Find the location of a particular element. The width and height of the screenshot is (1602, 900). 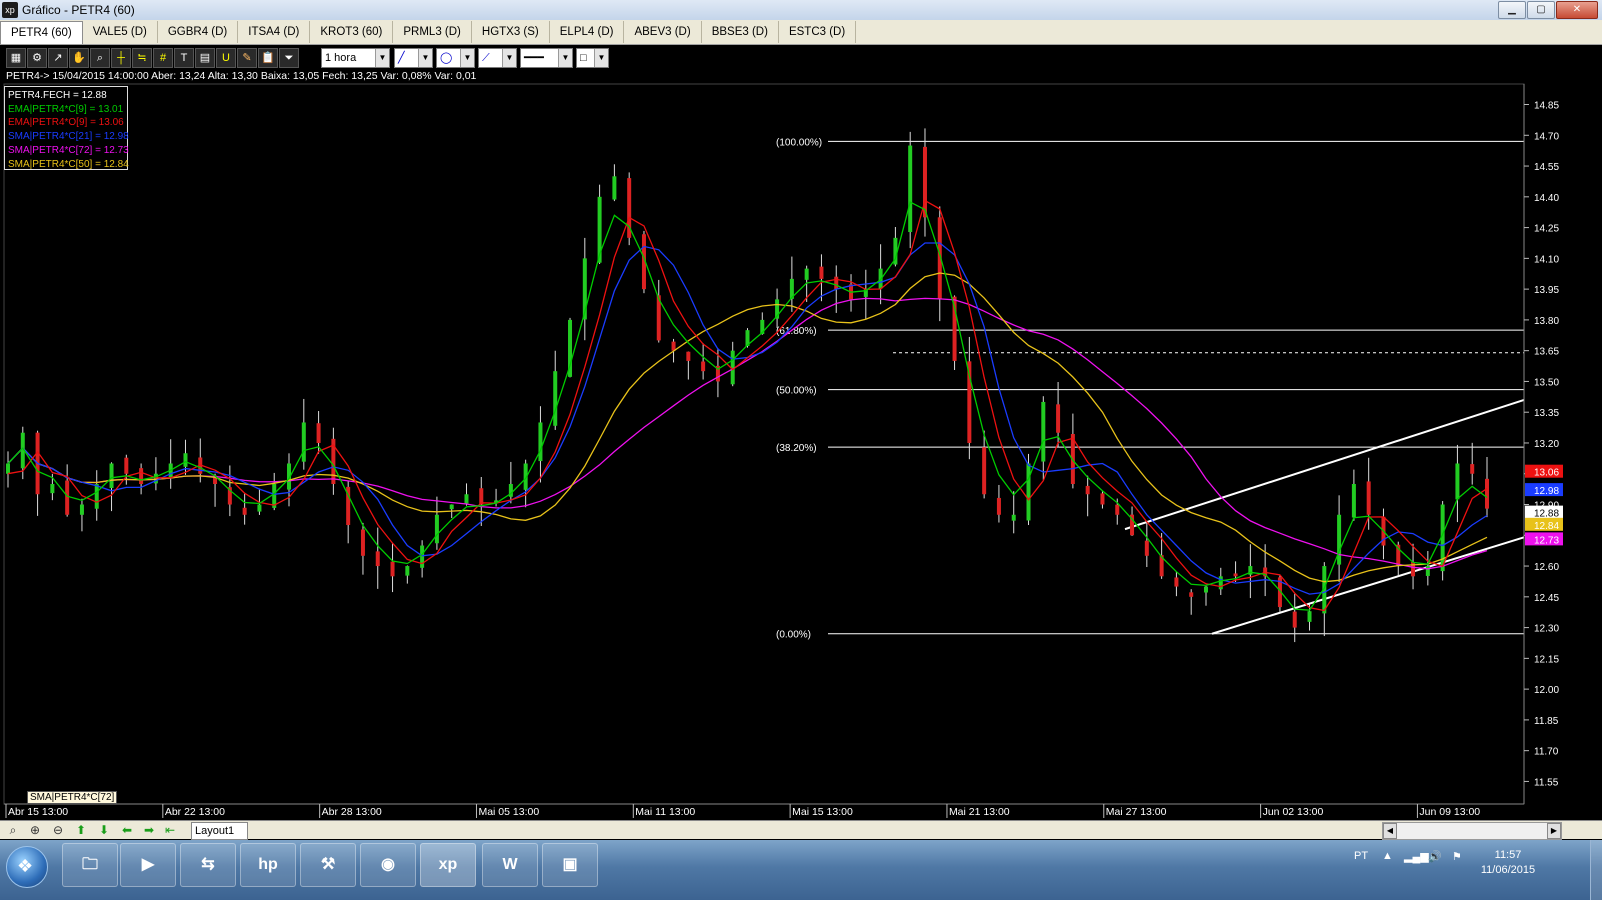

price-tick-label: 13.20 is located at coordinates (1546, 444).